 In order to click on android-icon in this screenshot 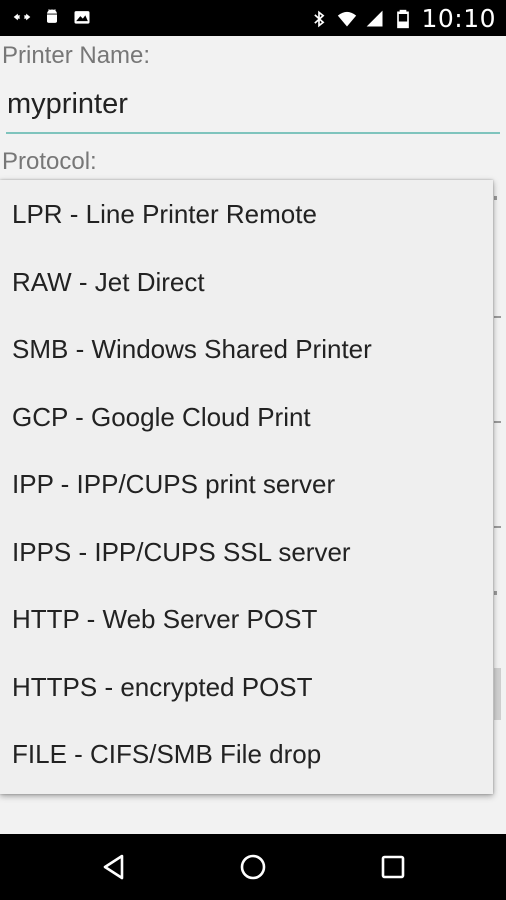, I will do `click(52, 16)`.